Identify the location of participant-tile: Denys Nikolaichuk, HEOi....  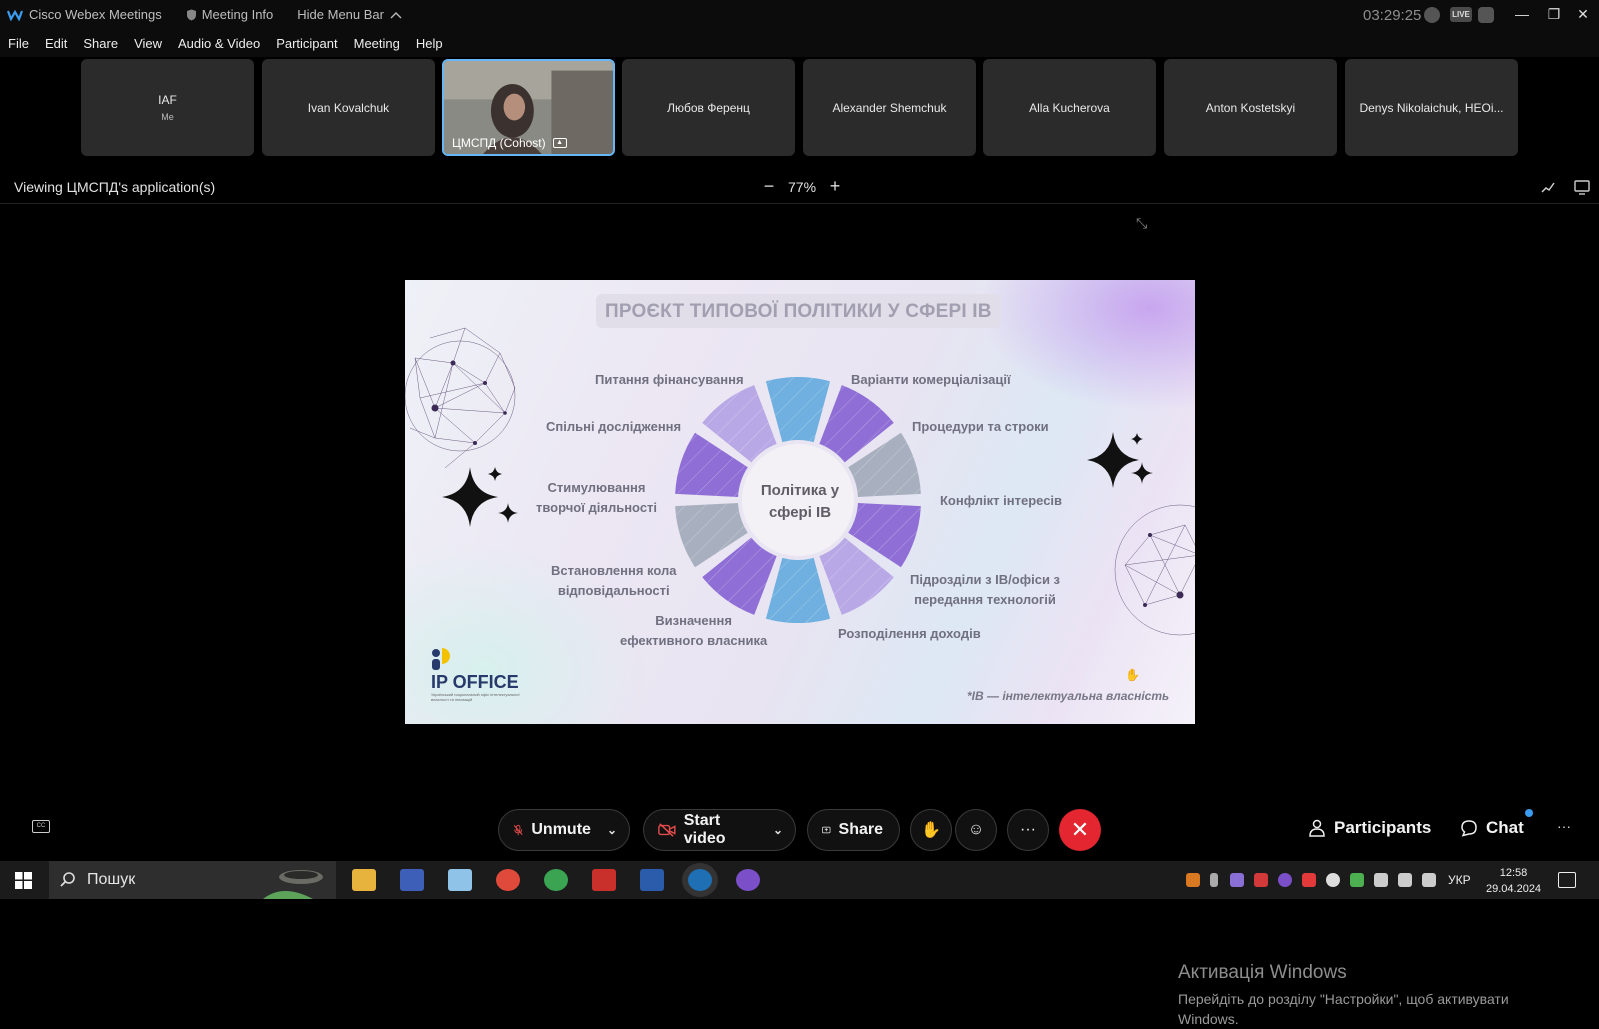
(1431, 107).